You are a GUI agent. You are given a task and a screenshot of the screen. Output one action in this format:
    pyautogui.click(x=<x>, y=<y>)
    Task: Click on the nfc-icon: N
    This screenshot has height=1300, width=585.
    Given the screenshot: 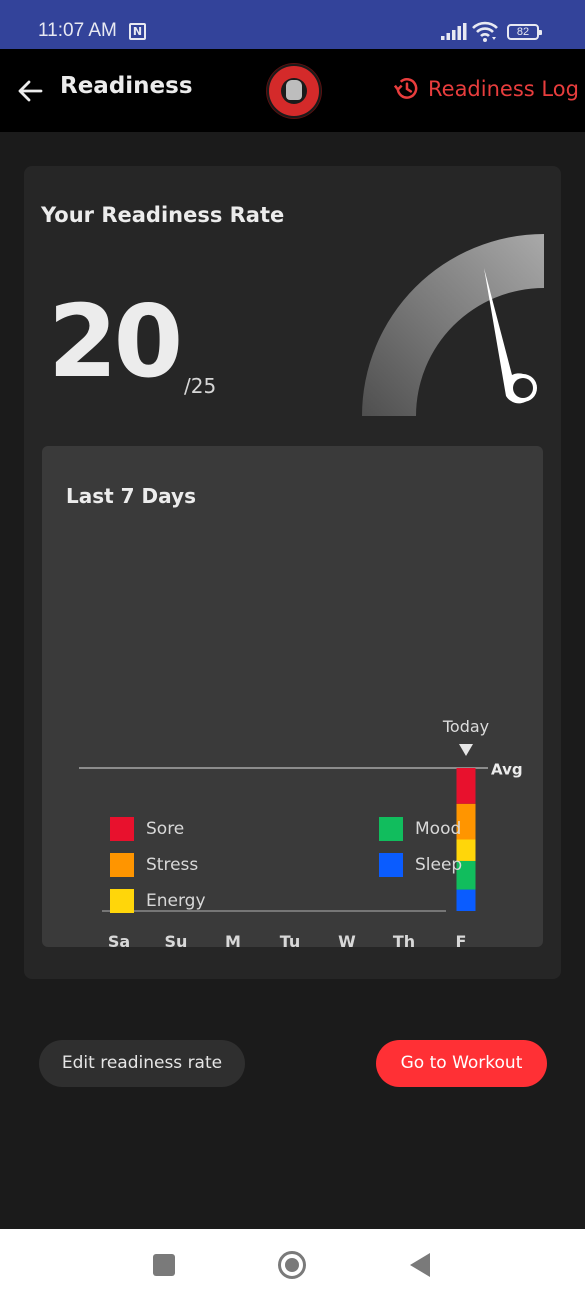 What is the action you would take?
    pyautogui.click(x=137, y=31)
    